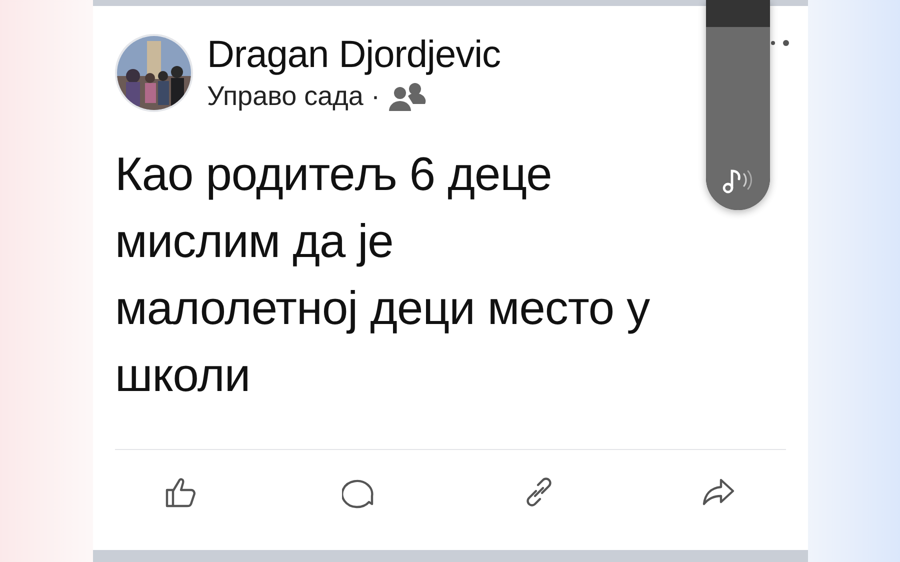 This screenshot has width=900, height=562. What do you see at coordinates (738, 105) in the screenshot?
I see `volume-slider` at bounding box center [738, 105].